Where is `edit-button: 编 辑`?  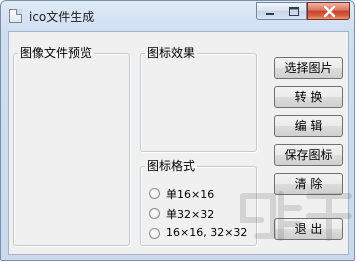 edit-button: 编 辑 is located at coordinates (308, 126).